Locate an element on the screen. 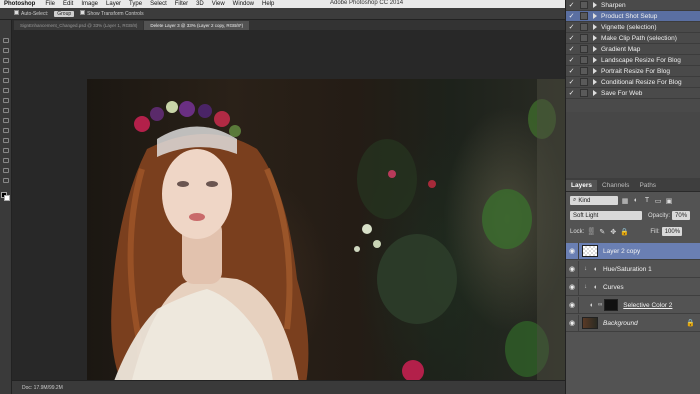 The width and height of the screenshot is (700, 394). doc-info: Doc: 17.9M/99.2M is located at coordinates (42, 388).